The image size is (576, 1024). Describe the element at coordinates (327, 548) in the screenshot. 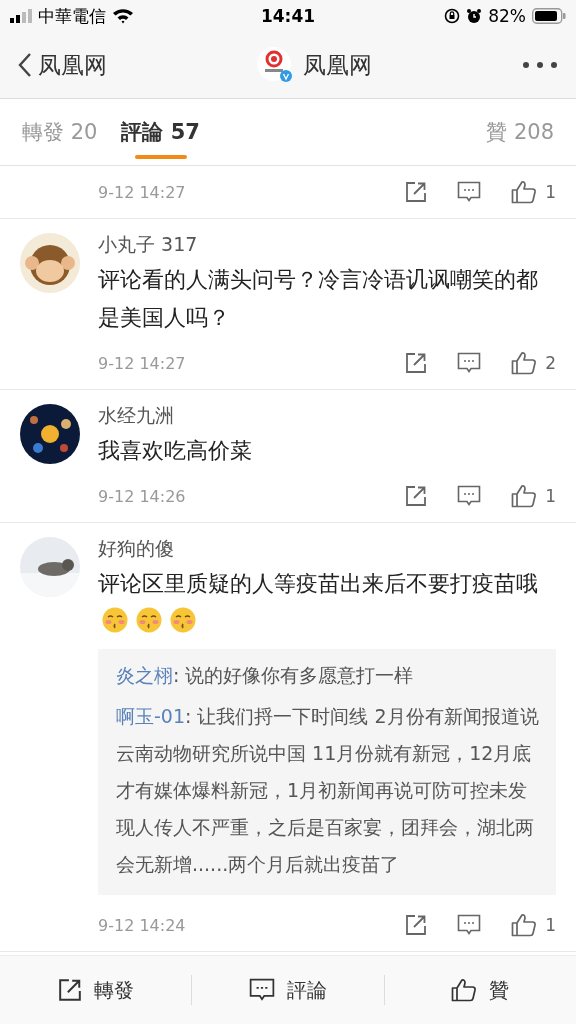

I see `user-name: 好狗的傻` at that location.